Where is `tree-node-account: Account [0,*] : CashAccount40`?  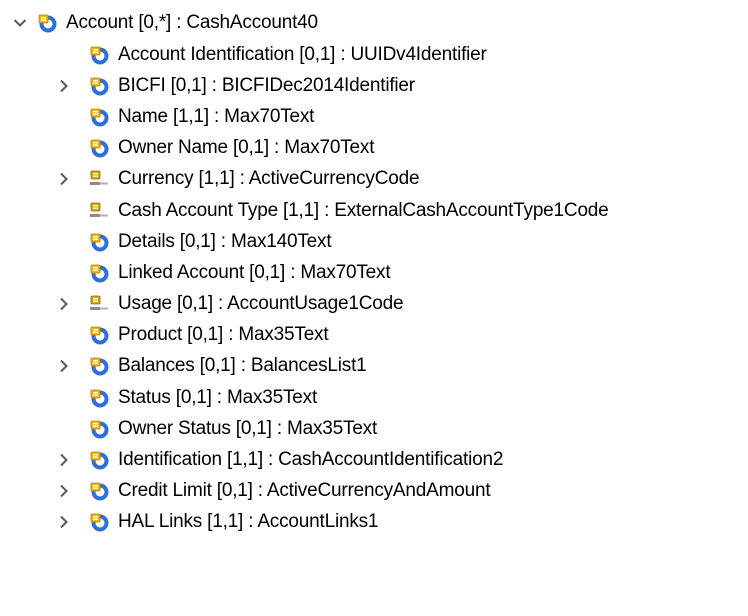
tree-node-account: Account [0,*] : CashAccount40 is located at coordinates (374, 22).